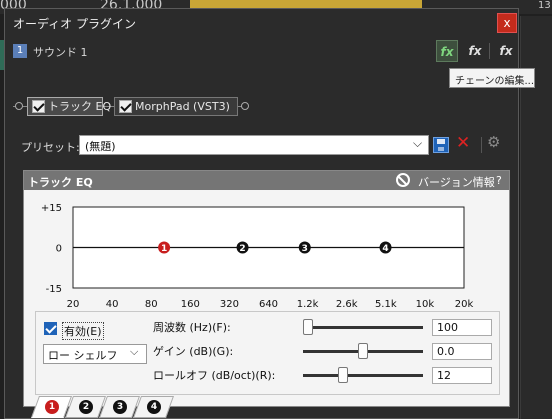 The width and height of the screenshot is (552, 419). What do you see at coordinates (214, 375) in the screenshot?
I see `rolloff-label: ロールオフ (dB/oct)(R):` at bounding box center [214, 375].